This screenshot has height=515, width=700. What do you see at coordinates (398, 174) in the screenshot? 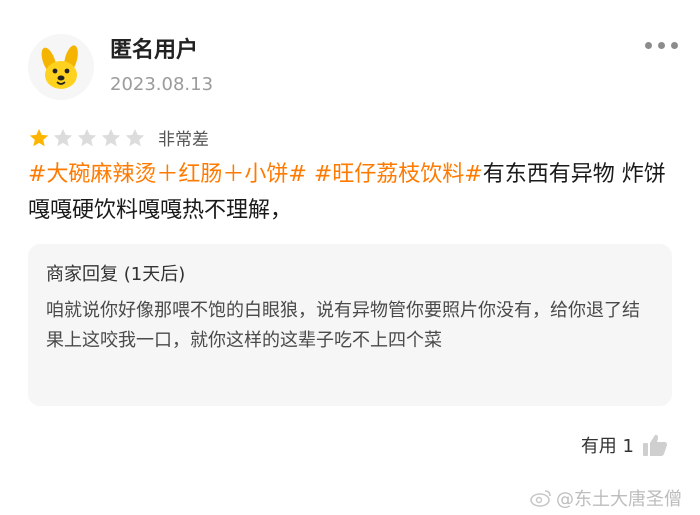
I see `review-tag: #旺仔荔枝饮料#` at bounding box center [398, 174].